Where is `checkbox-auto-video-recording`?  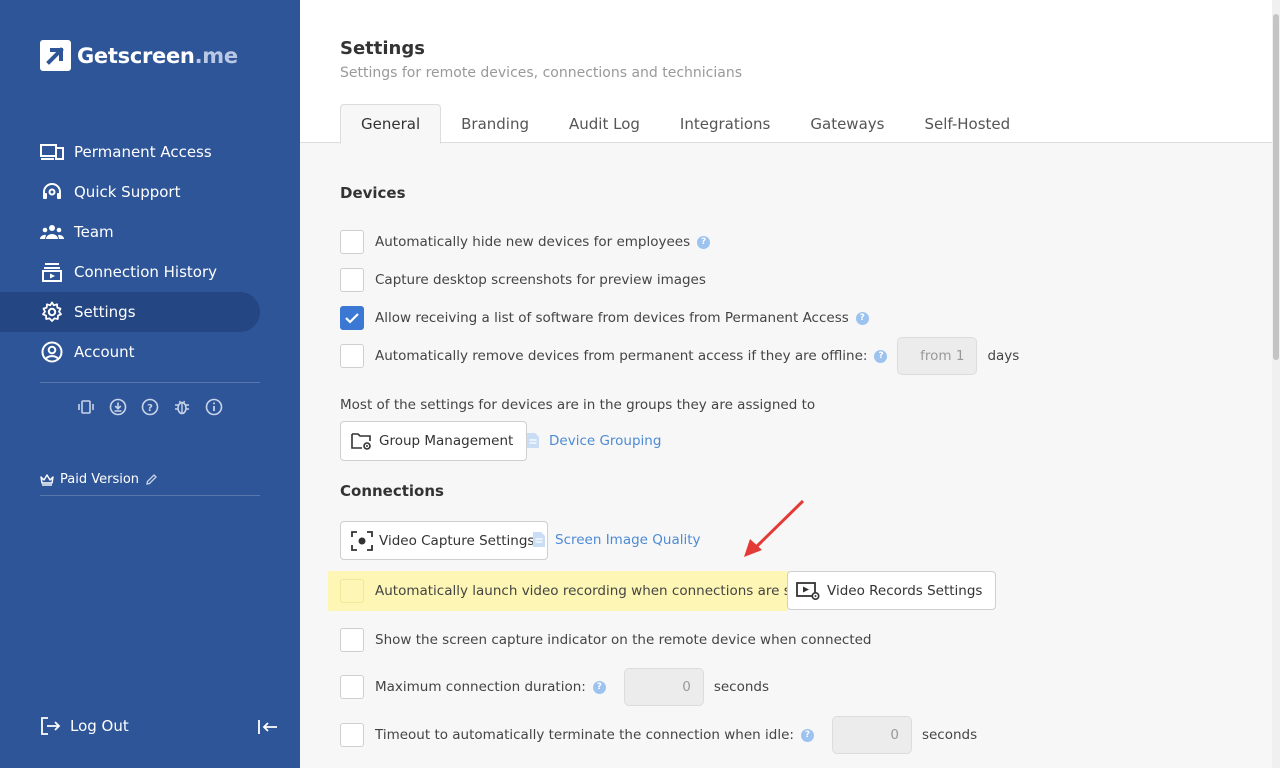 checkbox-auto-video-recording is located at coordinates (352, 591).